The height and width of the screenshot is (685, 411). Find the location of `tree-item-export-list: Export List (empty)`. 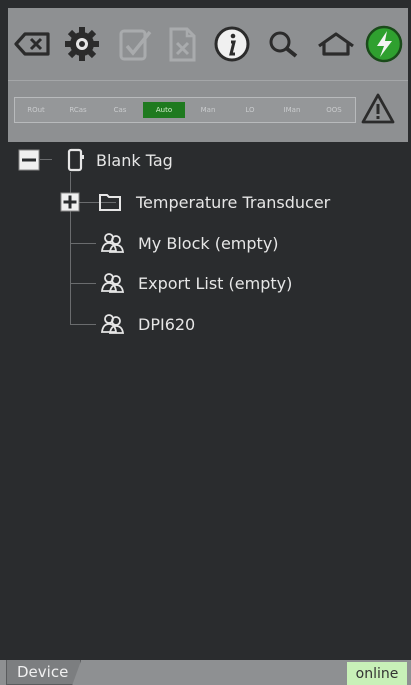

tree-item-export-list: Export List (empty) is located at coordinates (196, 283).